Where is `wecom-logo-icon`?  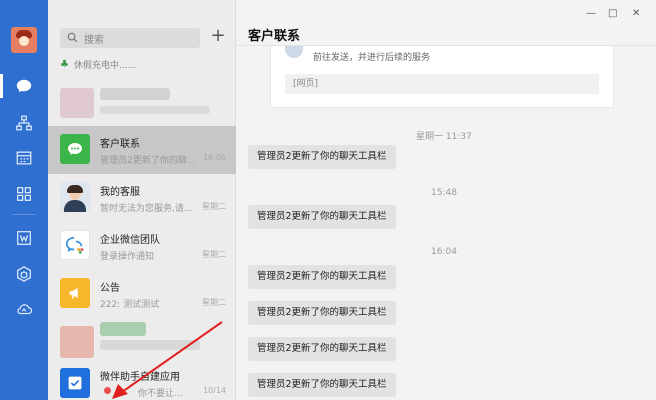
wecom-logo-icon is located at coordinates (75, 245).